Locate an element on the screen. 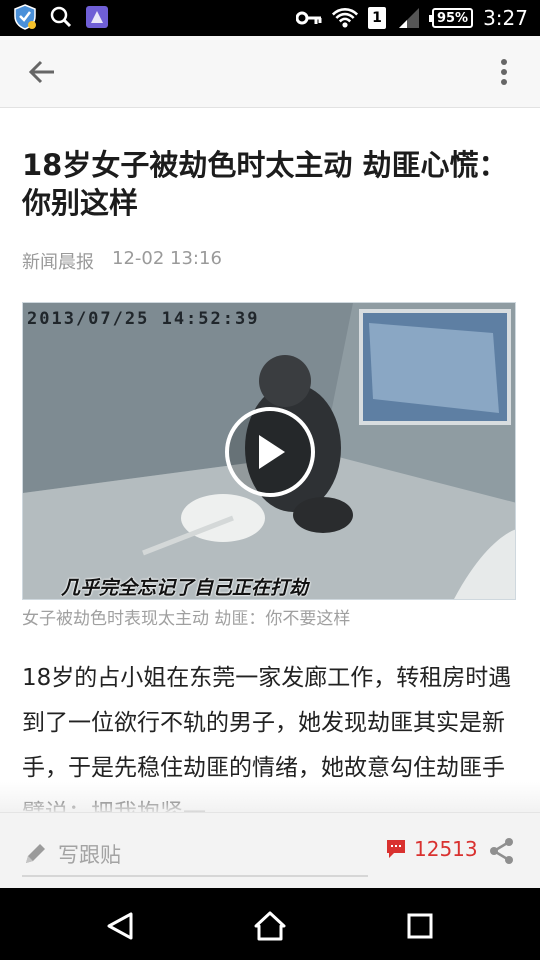 The image size is (540, 960). app-icon is located at coordinates (97, 17).